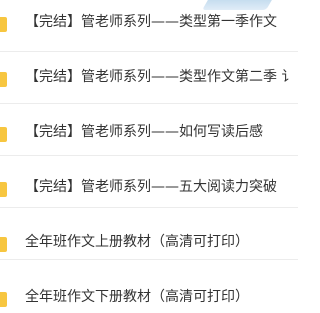 The image size is (320, 313). What do you see at coordinates (160, 77) in the screenshot?
I see `item-label: 【完结】管老师系列——类型作文第二季 讠` at bounding box center [160, 77].